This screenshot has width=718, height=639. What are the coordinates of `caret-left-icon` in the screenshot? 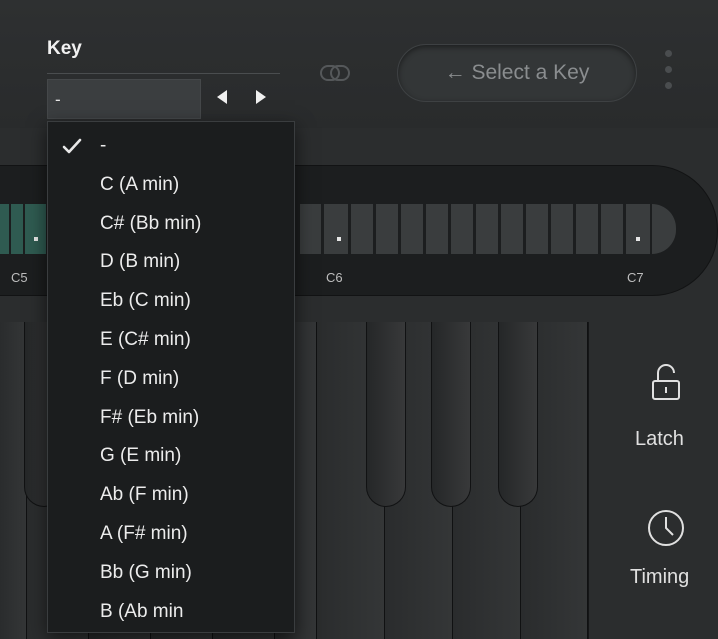 It's located at (222, 97).